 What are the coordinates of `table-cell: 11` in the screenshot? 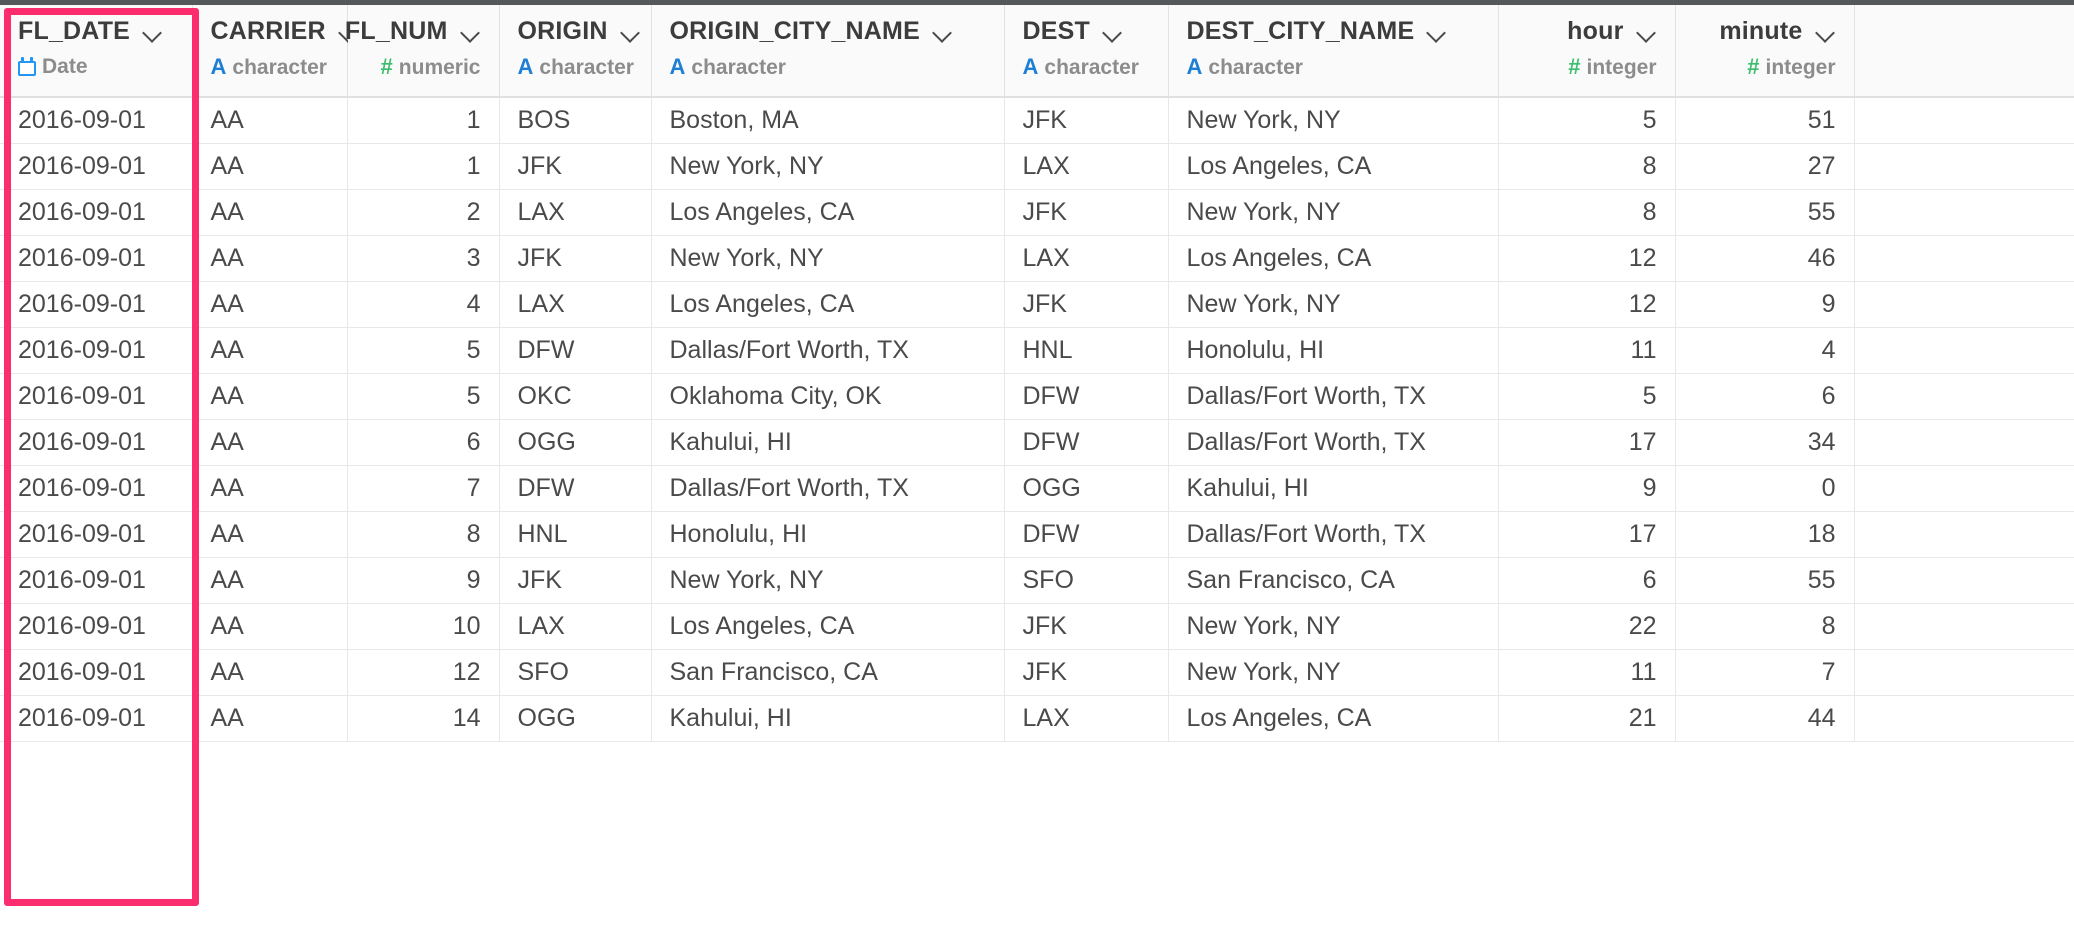 It's located at (1587, 672).